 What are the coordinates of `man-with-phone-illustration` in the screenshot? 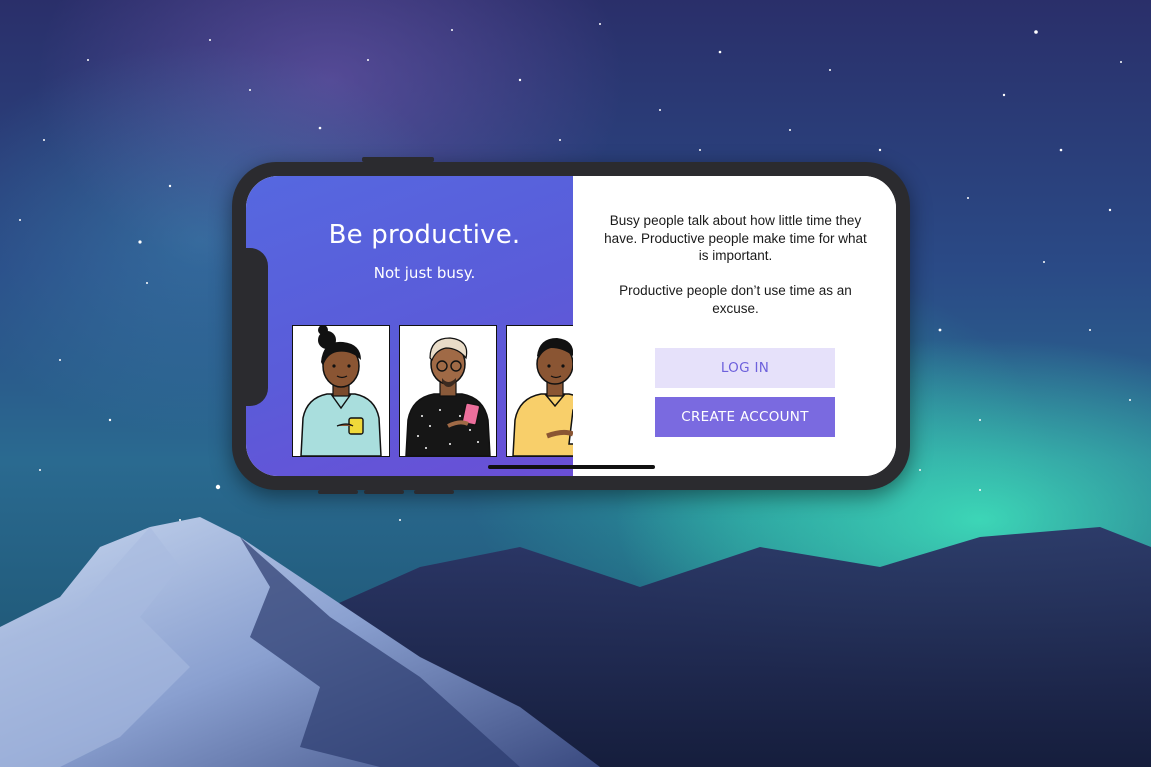 It's located at (448, 391).